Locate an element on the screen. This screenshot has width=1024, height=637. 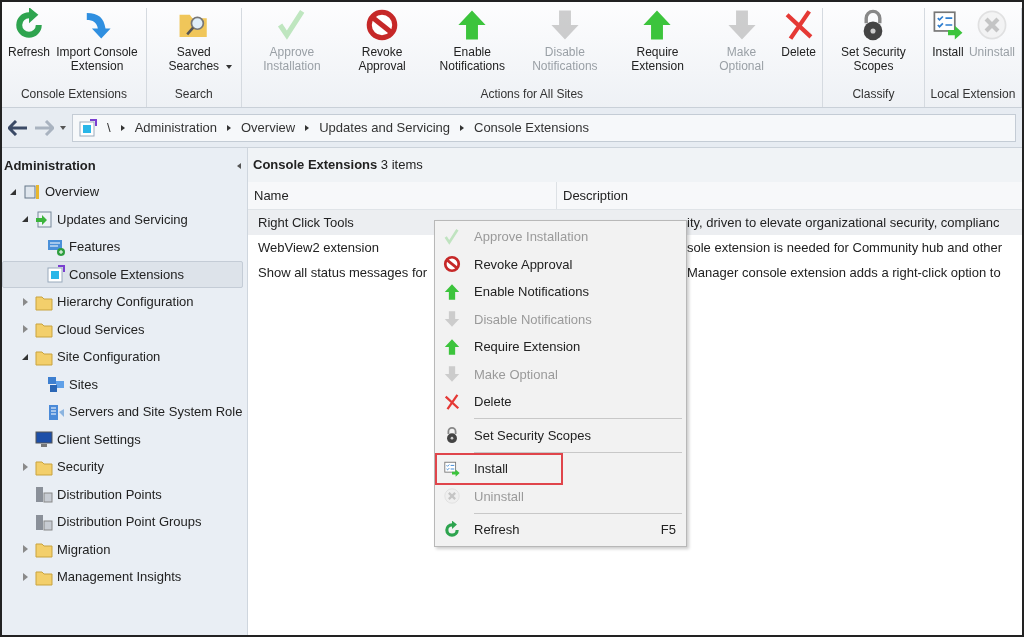
ribbon-button: Refresh is located at coordinates (29, 45).